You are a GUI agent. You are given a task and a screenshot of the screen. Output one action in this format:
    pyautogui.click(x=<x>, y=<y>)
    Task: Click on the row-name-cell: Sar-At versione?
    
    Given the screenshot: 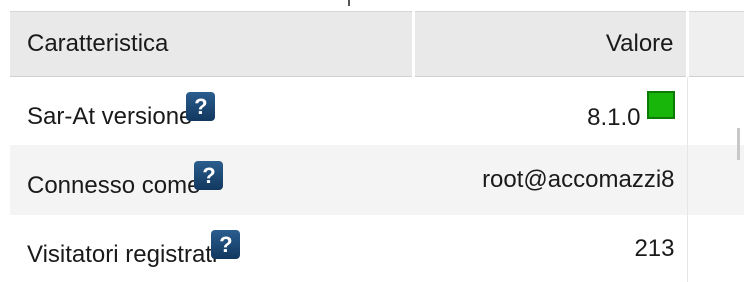 What is the action you would take?
    pyautogui.click(x=211, y=110)
    